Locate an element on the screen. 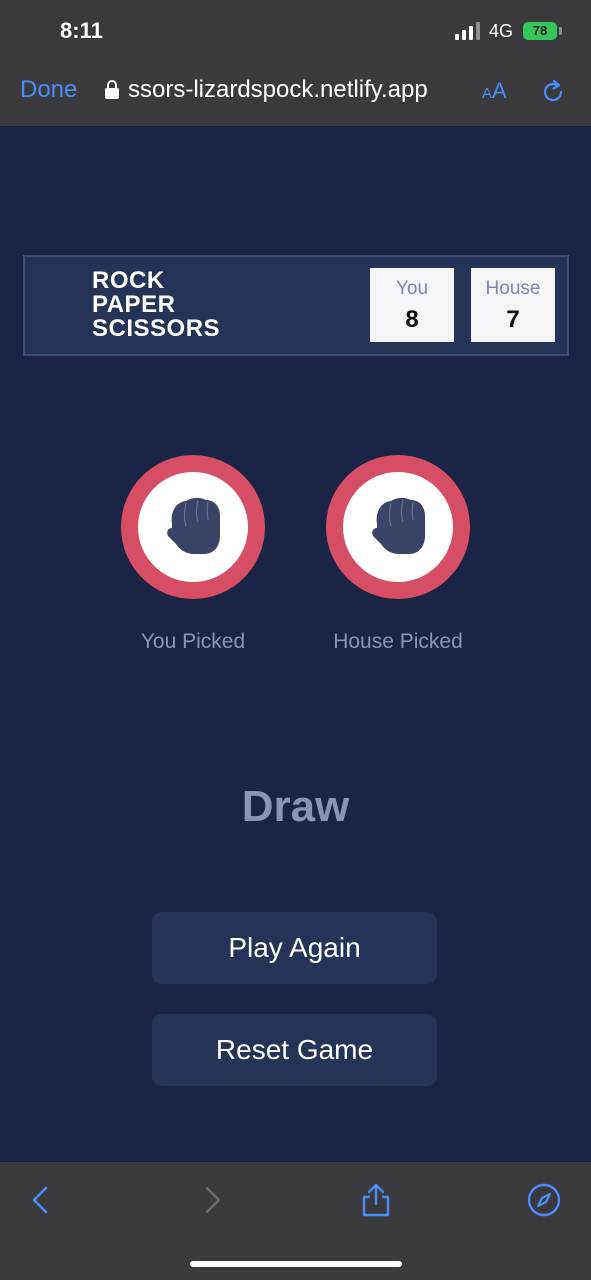 The width and height of the screenshot is (591, 1280). battery-tip is located at coordinates (560, 31).